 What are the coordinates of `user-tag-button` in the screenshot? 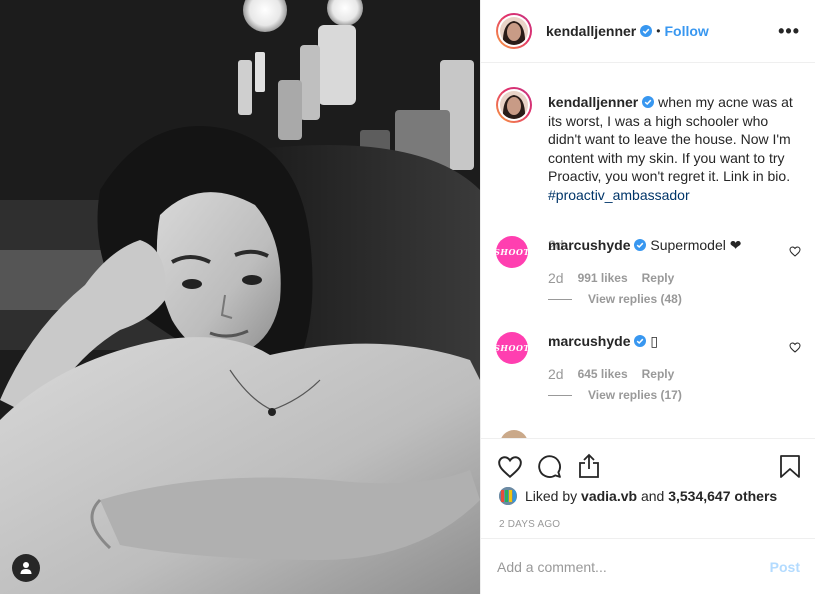 It's located at (26, 568).